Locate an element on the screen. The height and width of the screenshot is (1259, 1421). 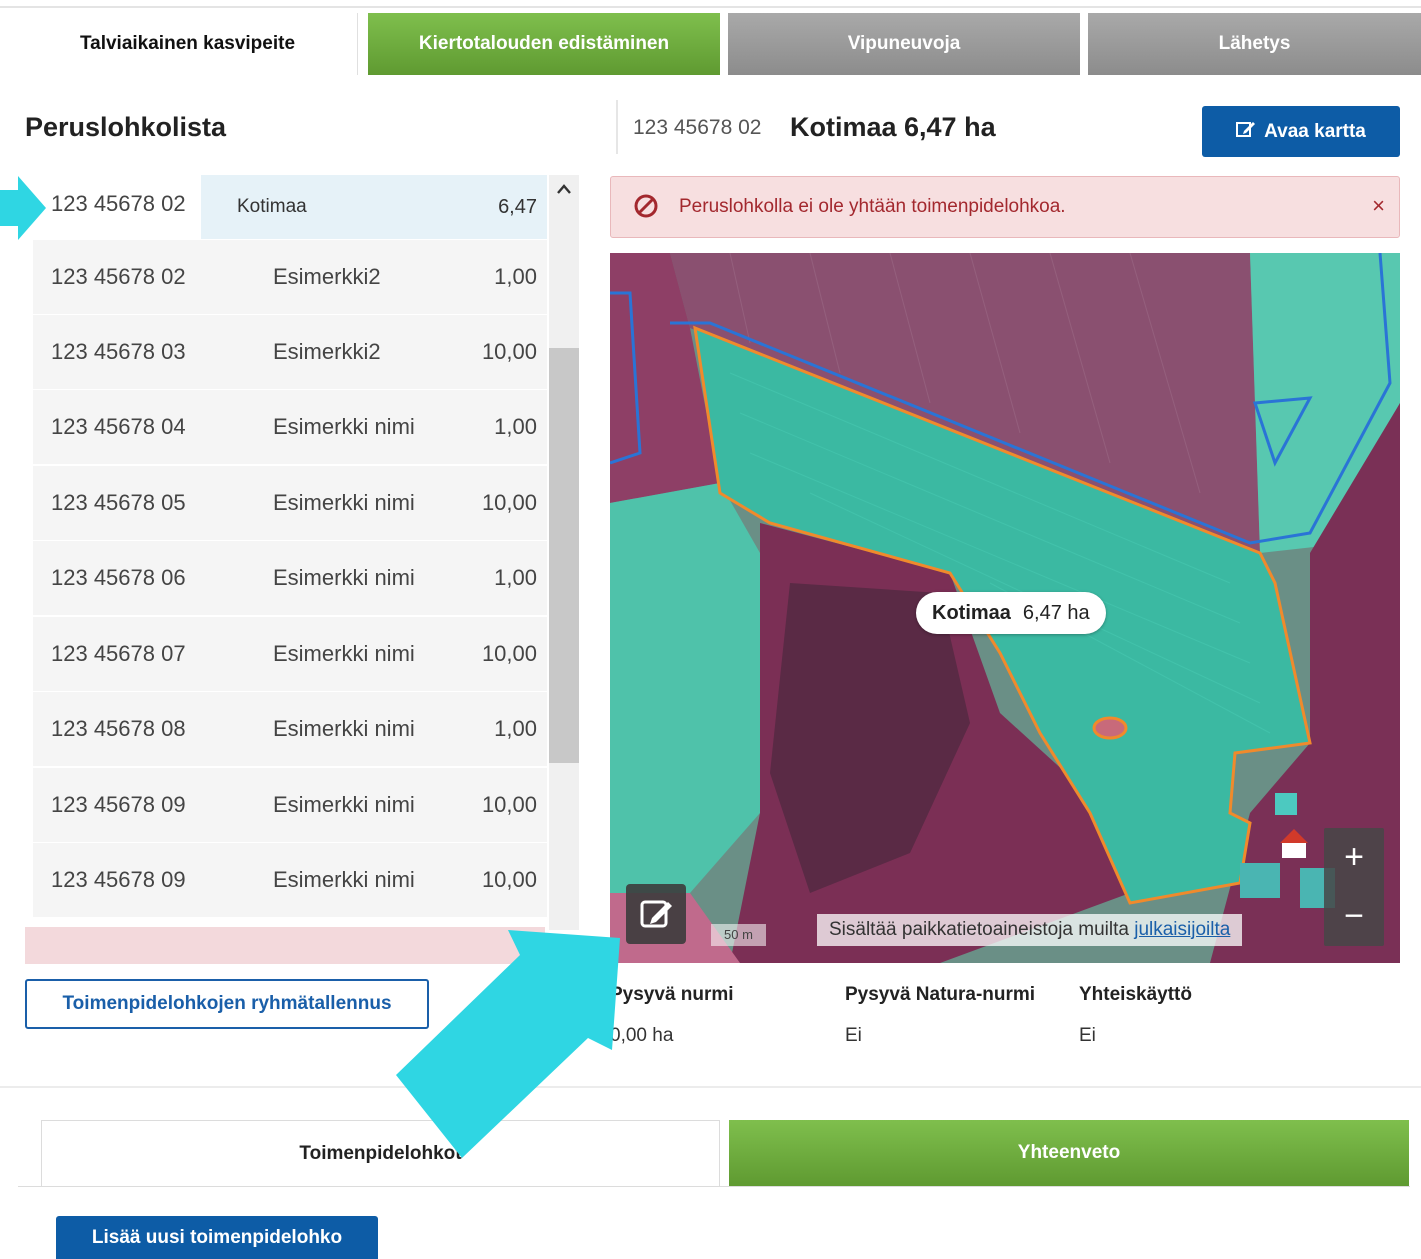
list-item: 123 45678 05 Esimerkki nimi 10,00 is located at coordinates (290, 504).